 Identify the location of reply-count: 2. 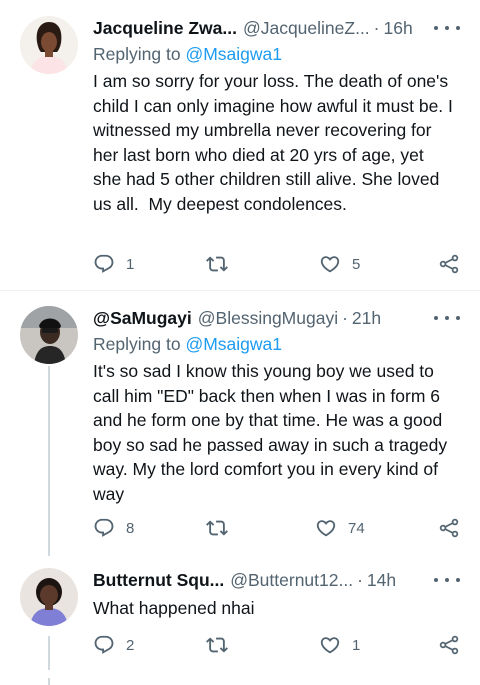
(130, 645).